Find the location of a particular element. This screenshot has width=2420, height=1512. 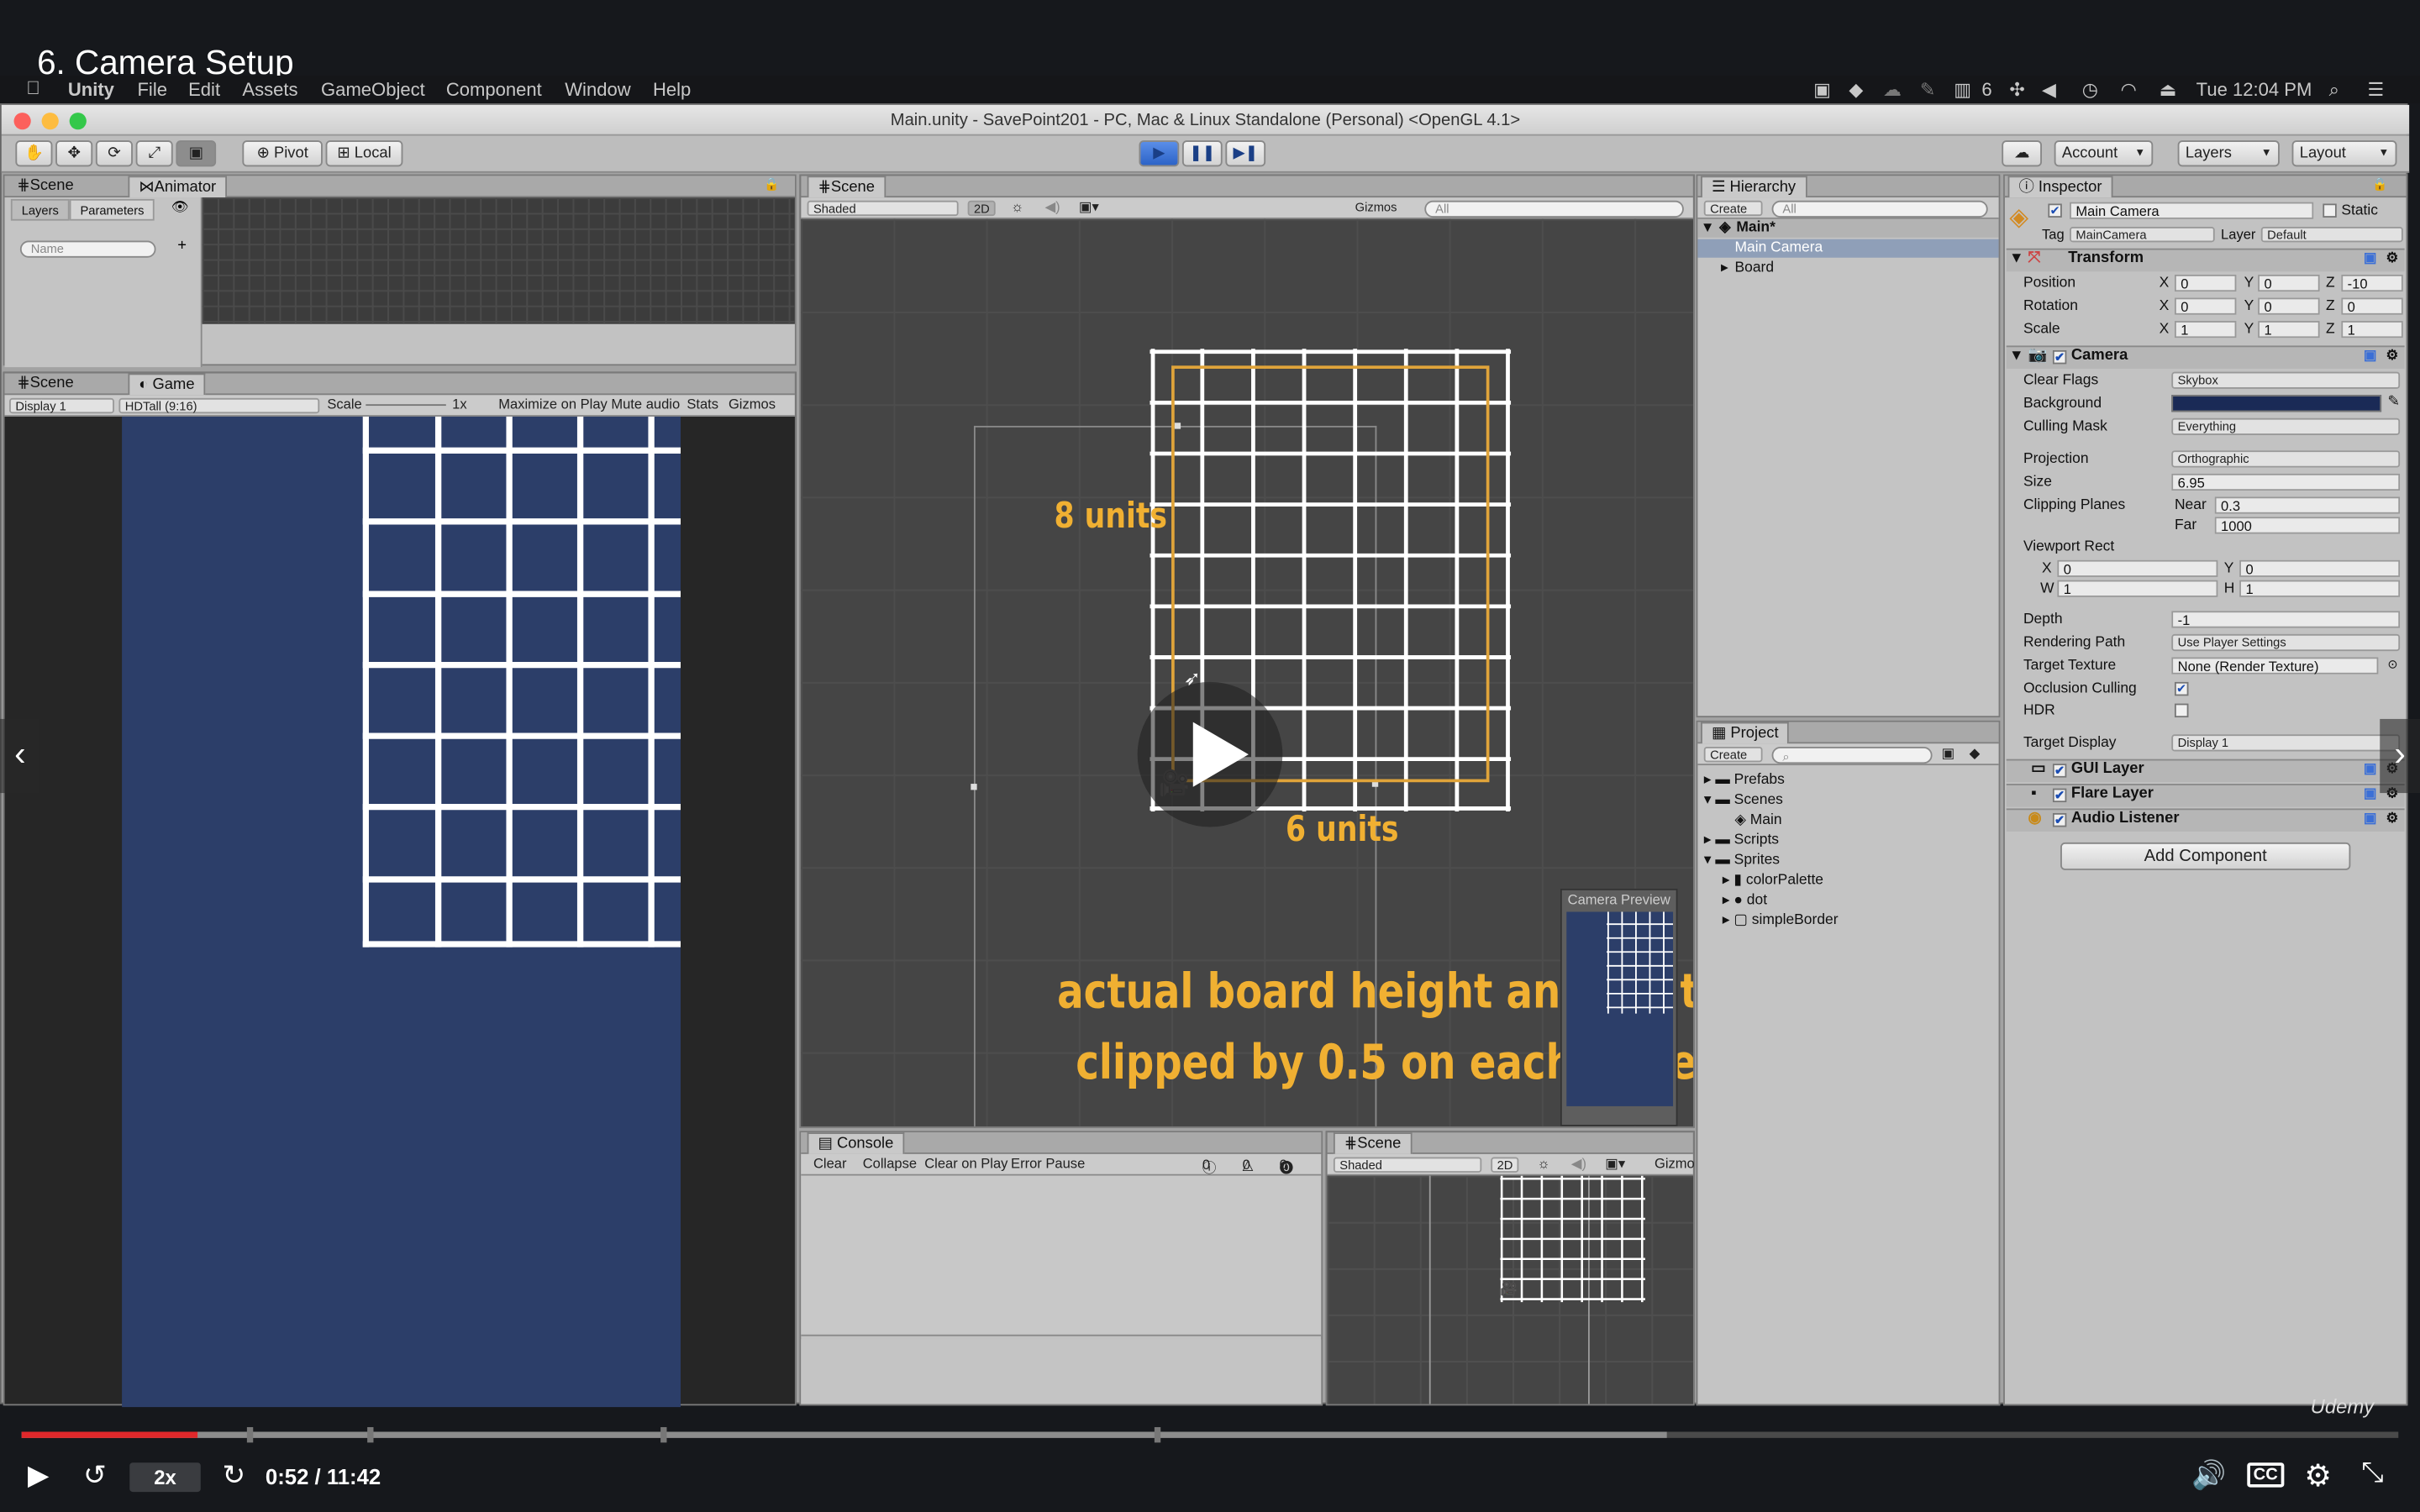

scale-slider is located at coordinates (406, 405).